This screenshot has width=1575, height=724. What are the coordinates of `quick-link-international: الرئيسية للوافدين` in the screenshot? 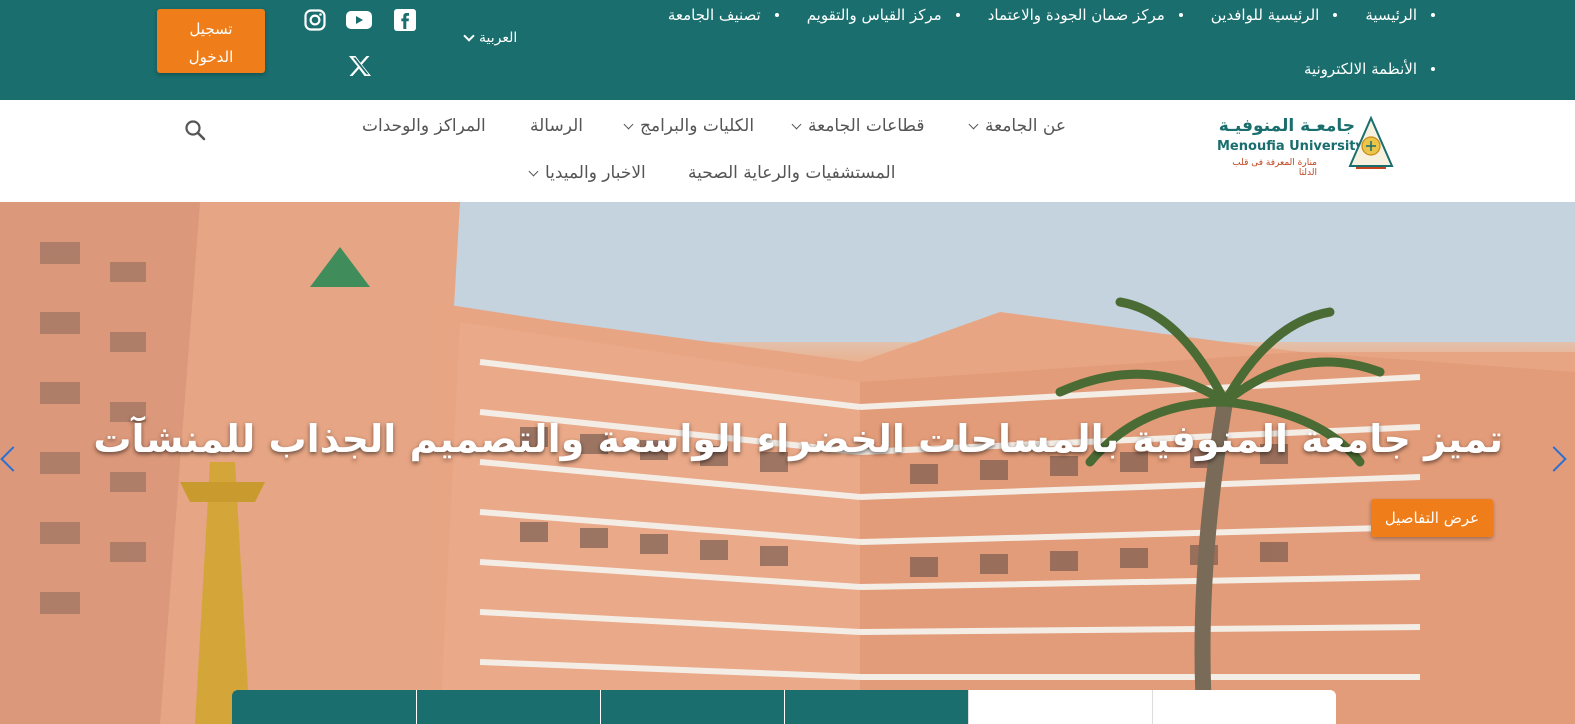 It's located at (1274, 15).